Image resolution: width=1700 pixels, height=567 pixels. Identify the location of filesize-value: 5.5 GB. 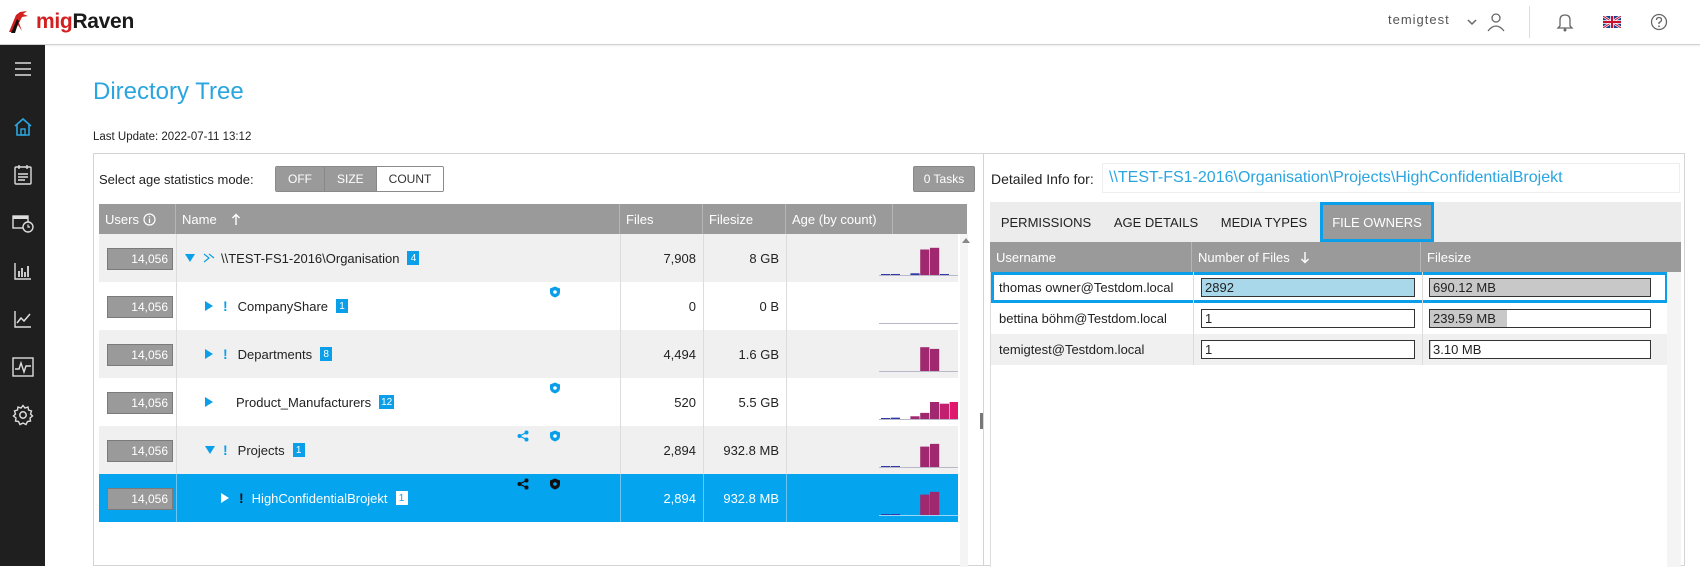
(758, 402).